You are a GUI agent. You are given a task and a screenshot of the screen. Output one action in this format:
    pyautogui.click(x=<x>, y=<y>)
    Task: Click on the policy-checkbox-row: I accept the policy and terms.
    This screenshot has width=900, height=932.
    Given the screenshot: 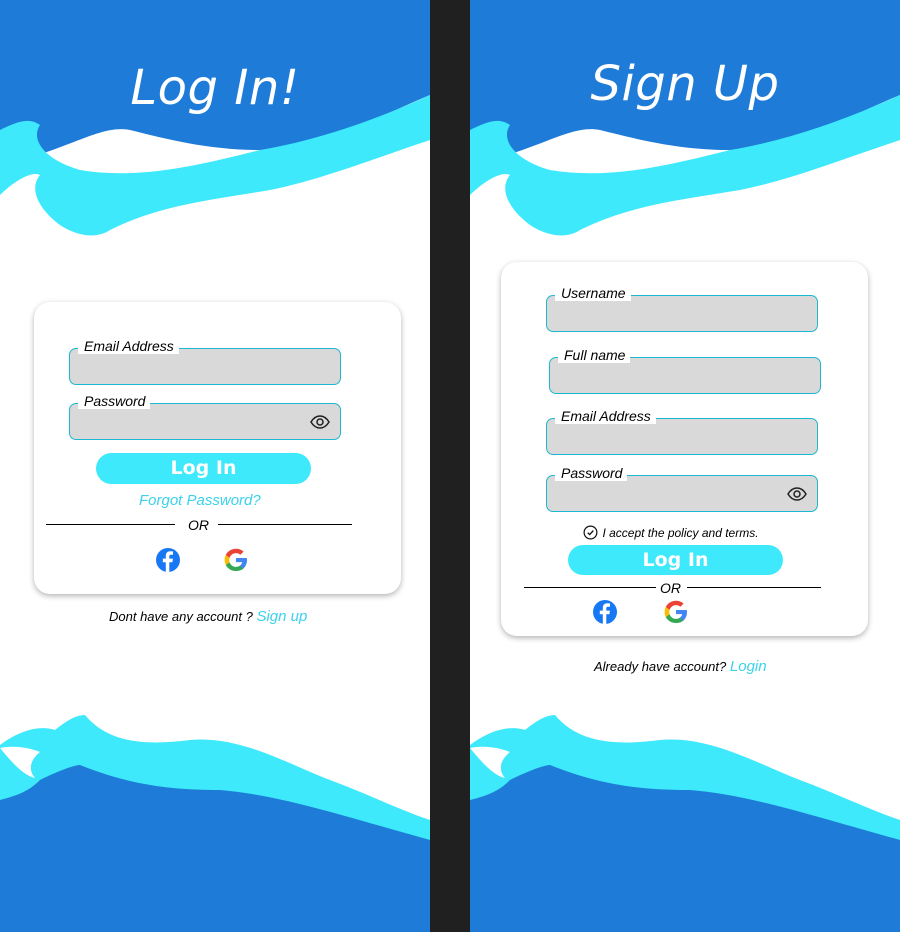 What is the action you would take?
    pyautogui.click(x=671, y=533)
    